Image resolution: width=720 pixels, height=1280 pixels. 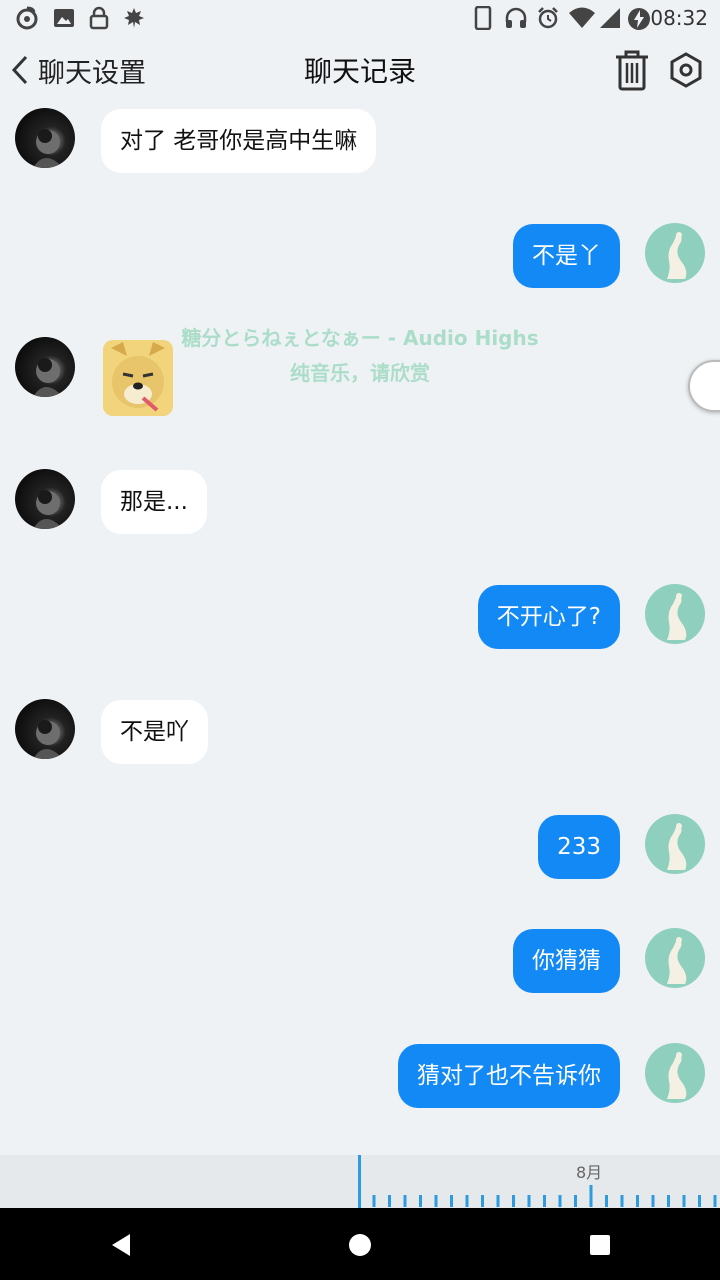 What do you see at coordinates (360, 373) in the screenshot?
I see `lyric-line-2: 纯音乐，请欣赏` at bounding box center [360, 373].